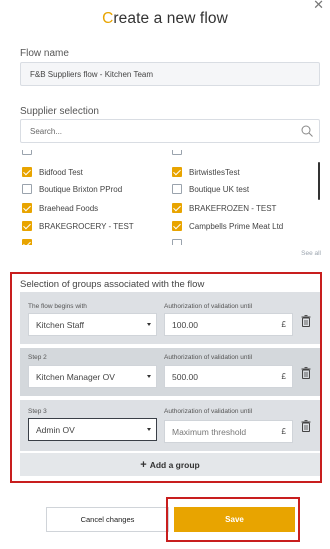 This screenshot has width=330, height=549. Describe the element at coordinates (311, 253) in the screenshot. I see `see-all-link: See all` at that location.